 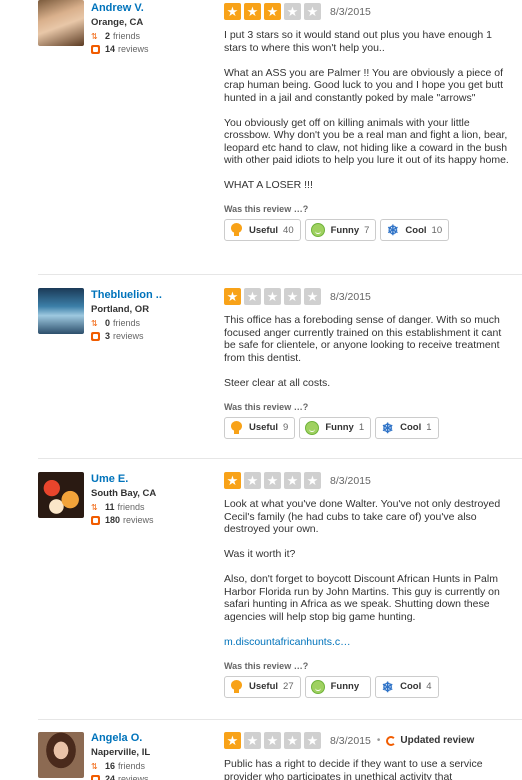 I want to click on useful-button: Useful 9, so click(x=260, y=427).